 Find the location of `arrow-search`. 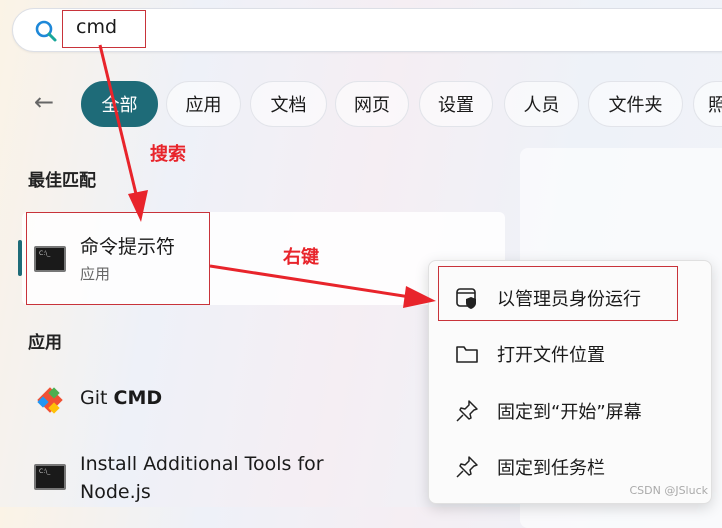

arrow-search is located at coordinates (118, 121).